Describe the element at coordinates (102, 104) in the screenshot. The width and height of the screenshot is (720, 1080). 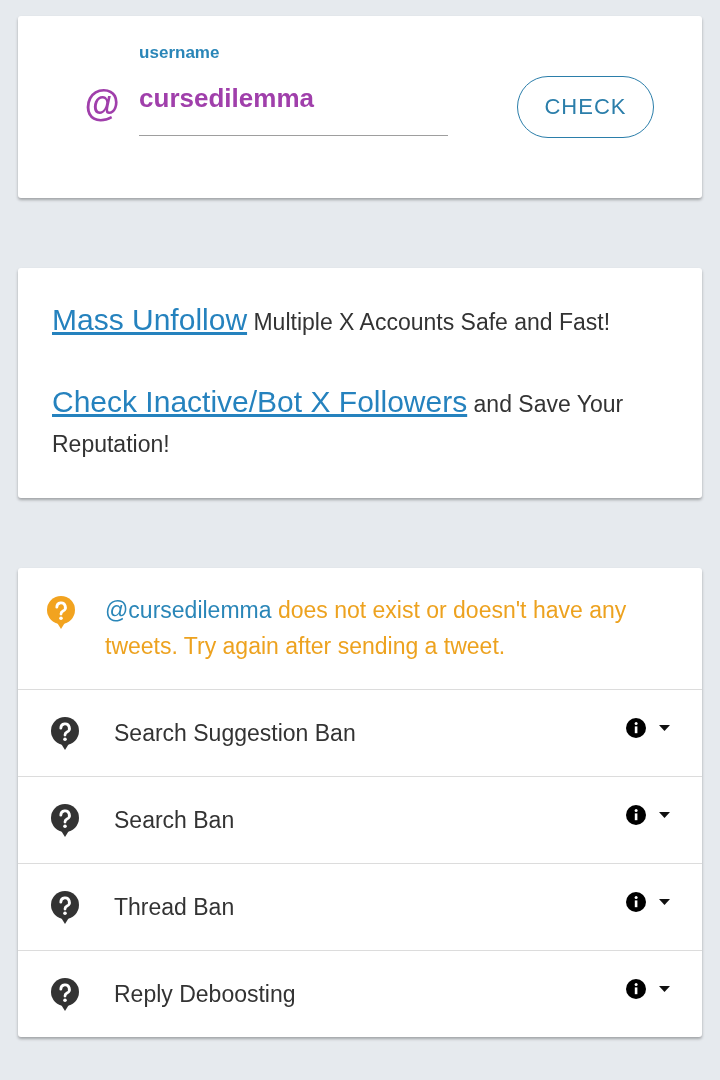
I see `at-sign: @` at that location.